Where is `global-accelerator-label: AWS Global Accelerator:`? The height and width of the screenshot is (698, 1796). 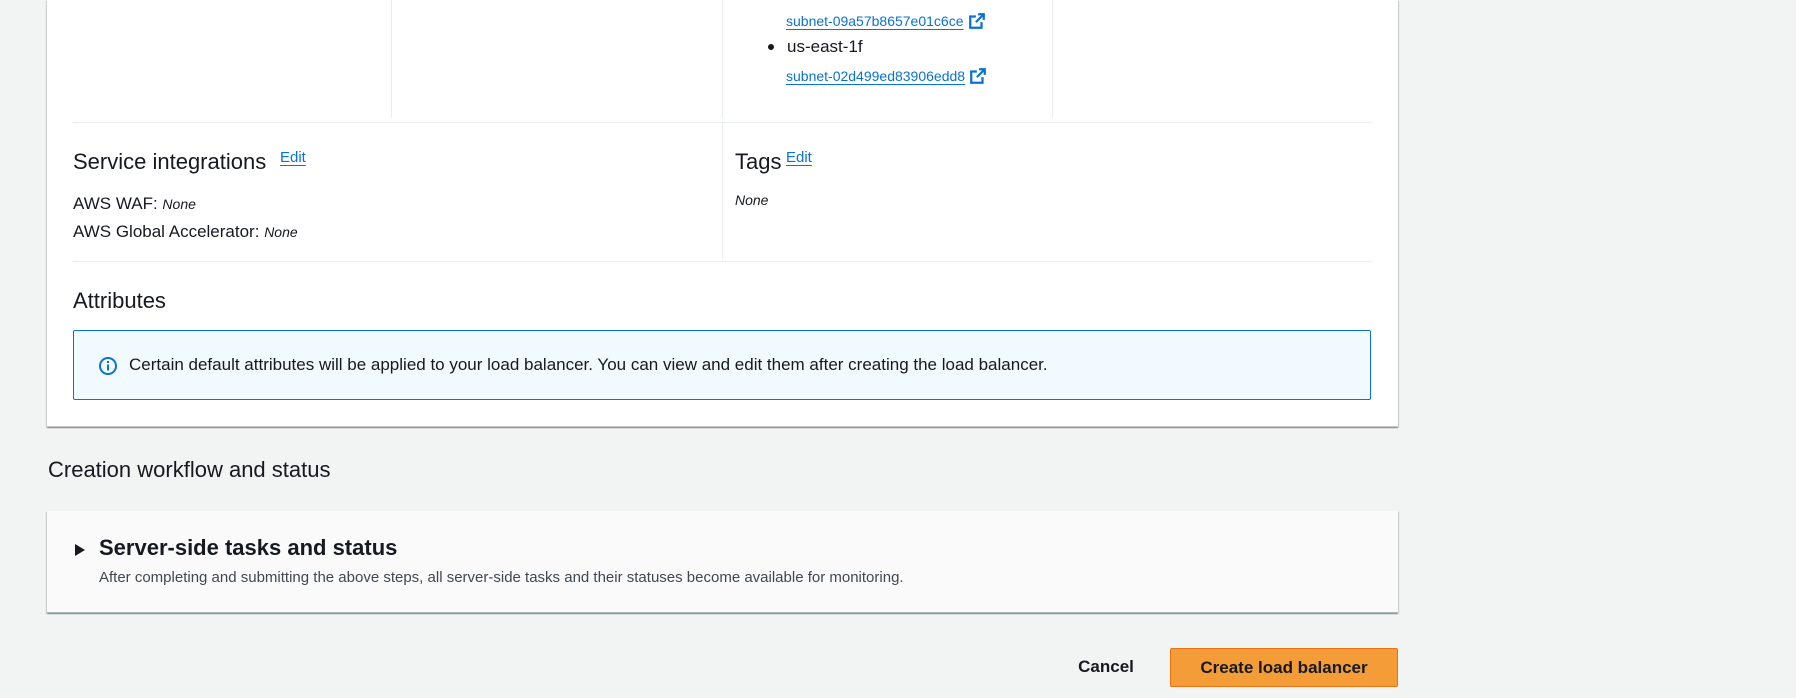
global-accelerator-label: AWS Global Accelerator: is located at coordinates (166, 231).